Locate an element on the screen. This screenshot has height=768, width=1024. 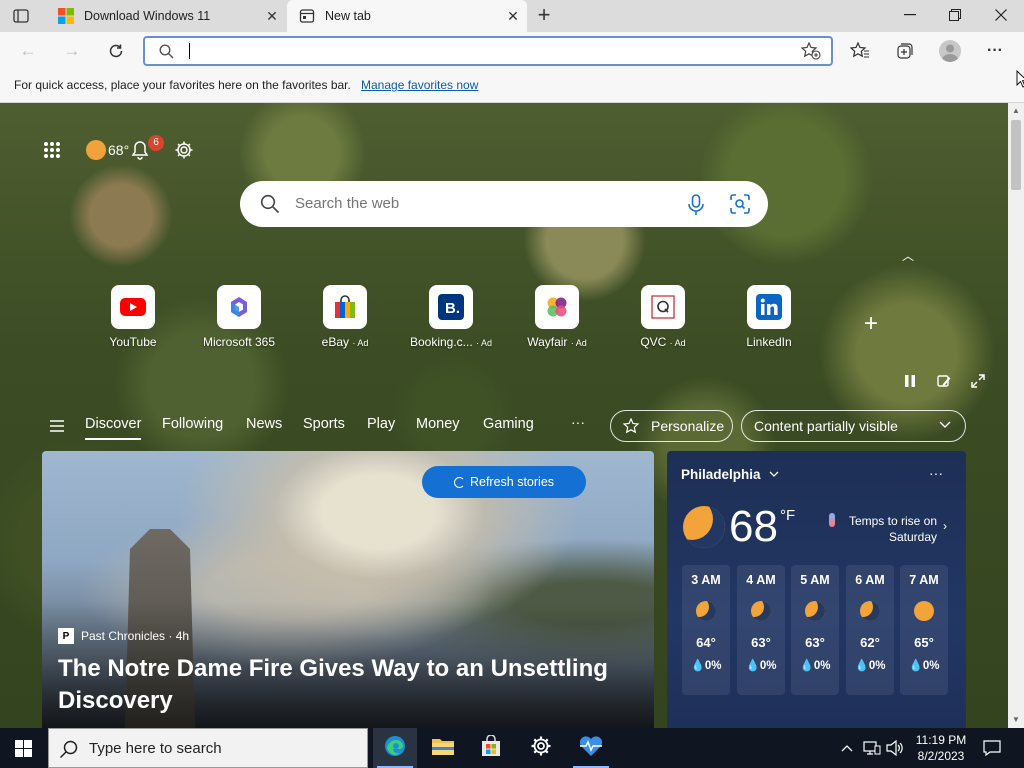
start-button is located at coordinates (23, 748).